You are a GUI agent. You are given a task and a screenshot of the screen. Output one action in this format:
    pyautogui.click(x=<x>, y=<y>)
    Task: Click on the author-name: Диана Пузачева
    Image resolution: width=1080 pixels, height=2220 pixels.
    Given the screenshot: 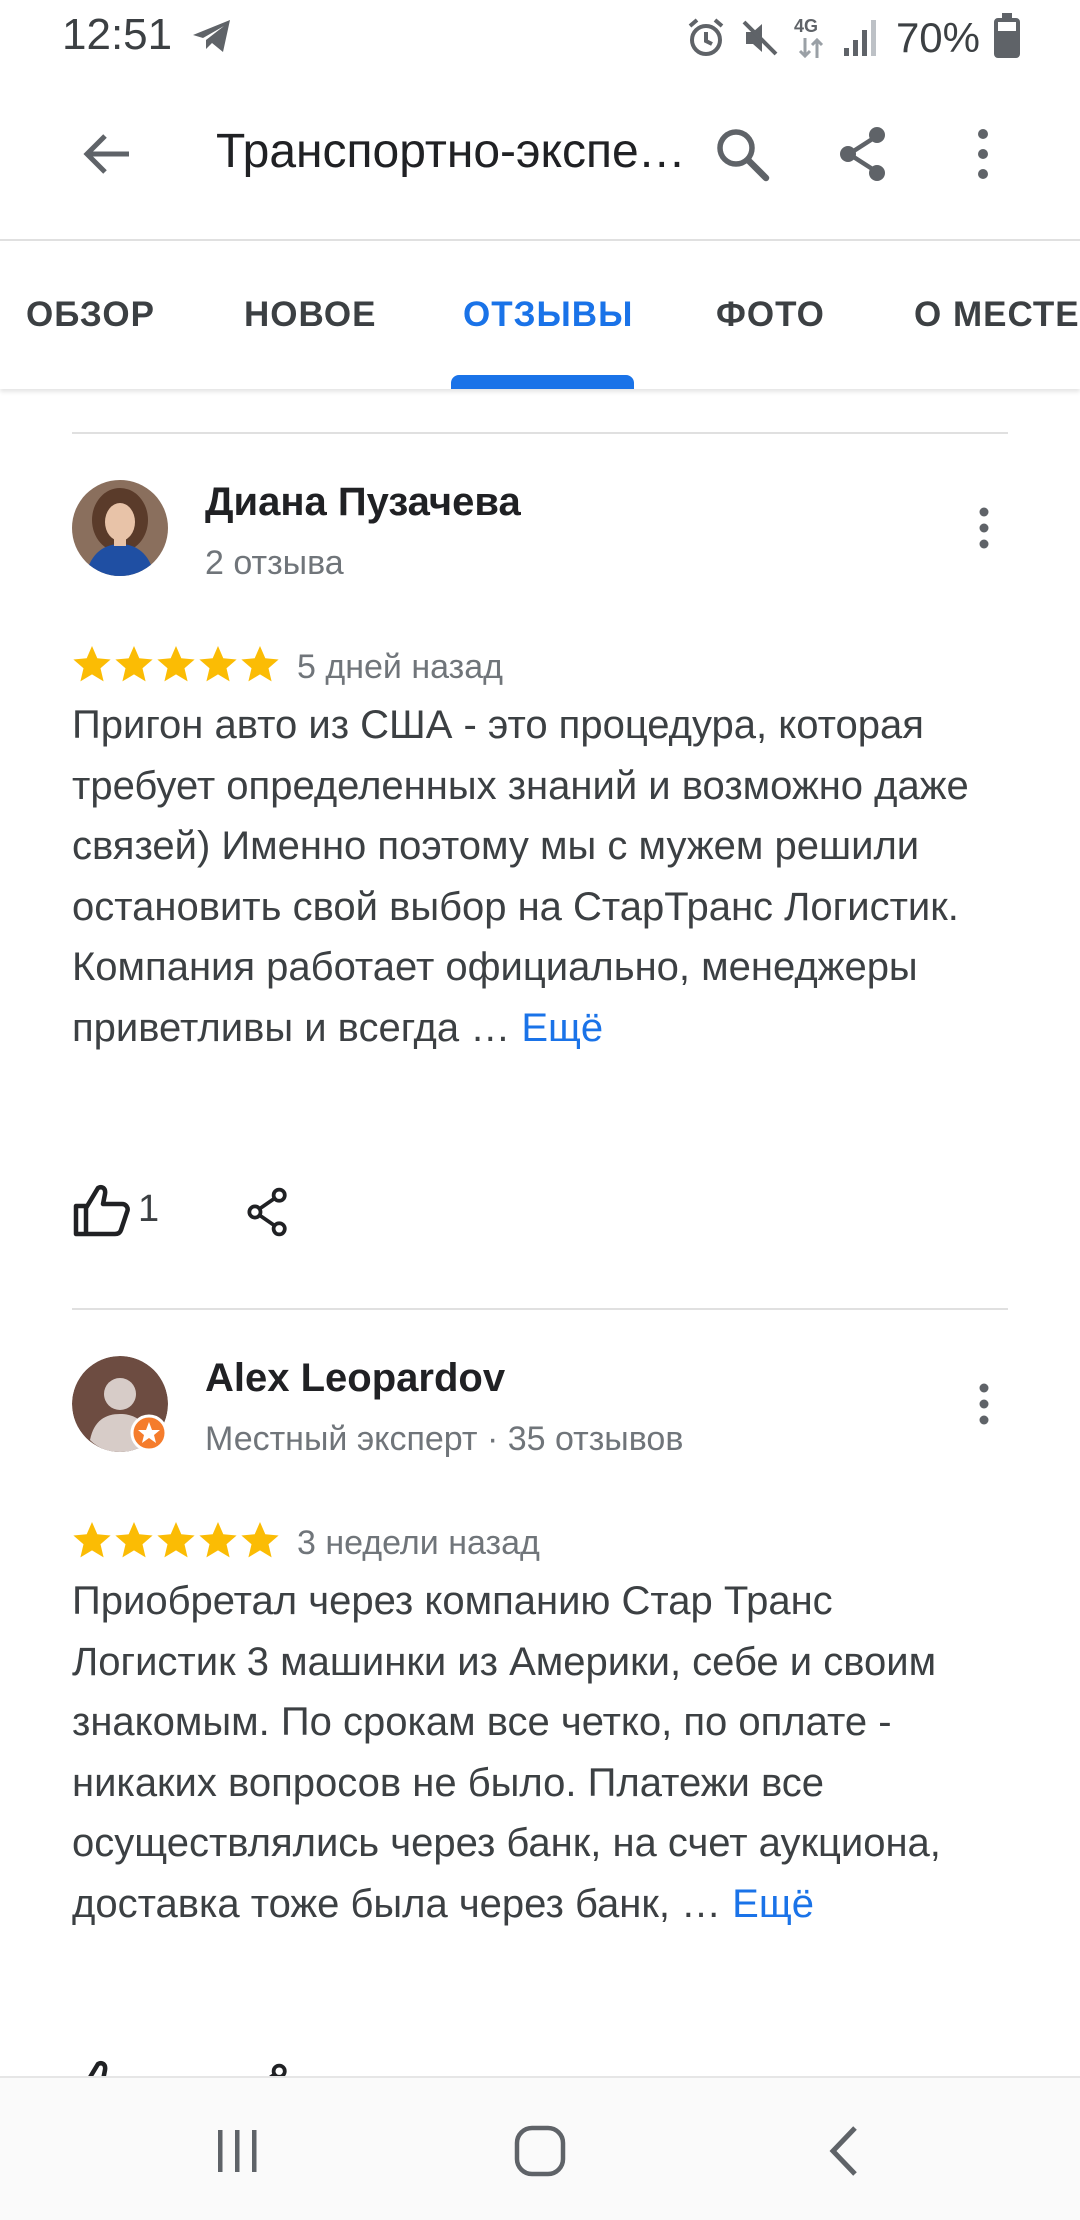 What is the action you would take?
    pyautogui.click(x=363, y=502)
    